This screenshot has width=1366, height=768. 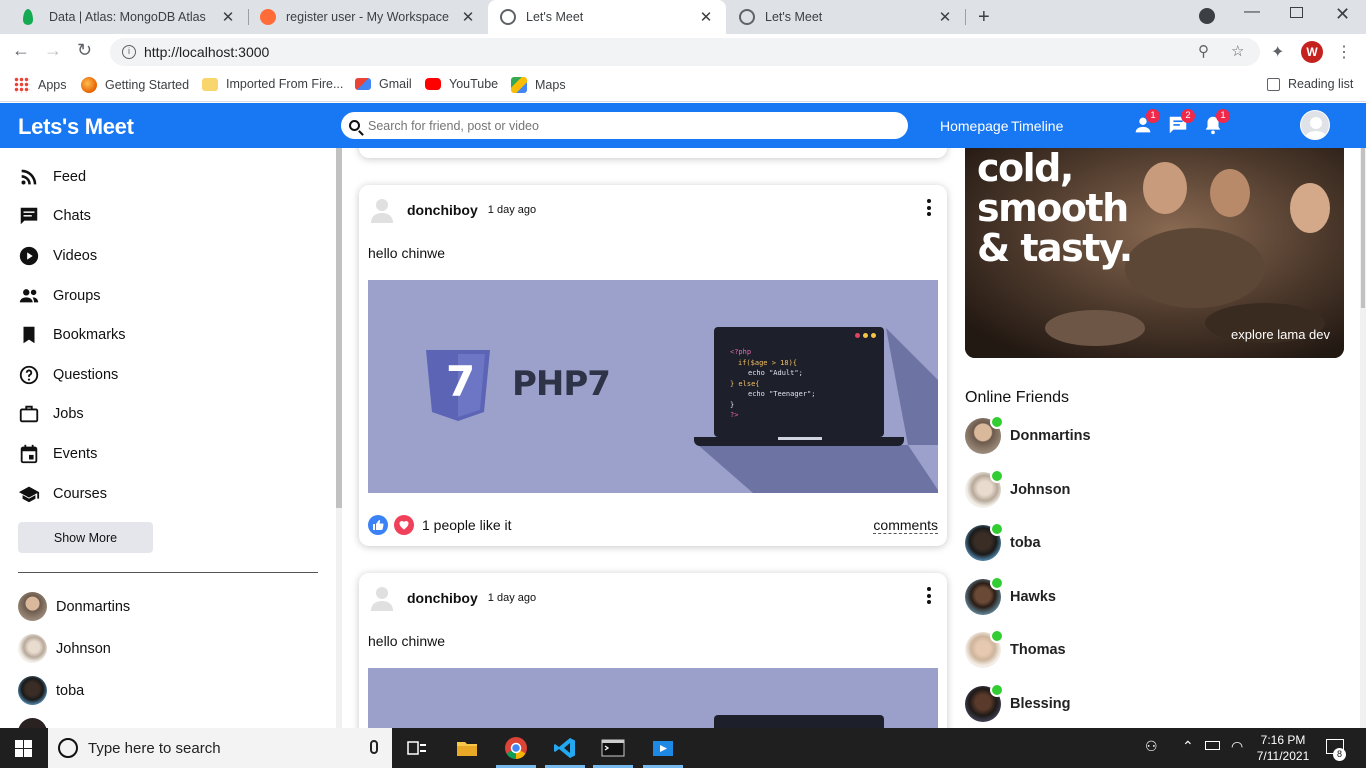 I want to click on bookmark-gmail: Gmail, so click(x=383, y=84).